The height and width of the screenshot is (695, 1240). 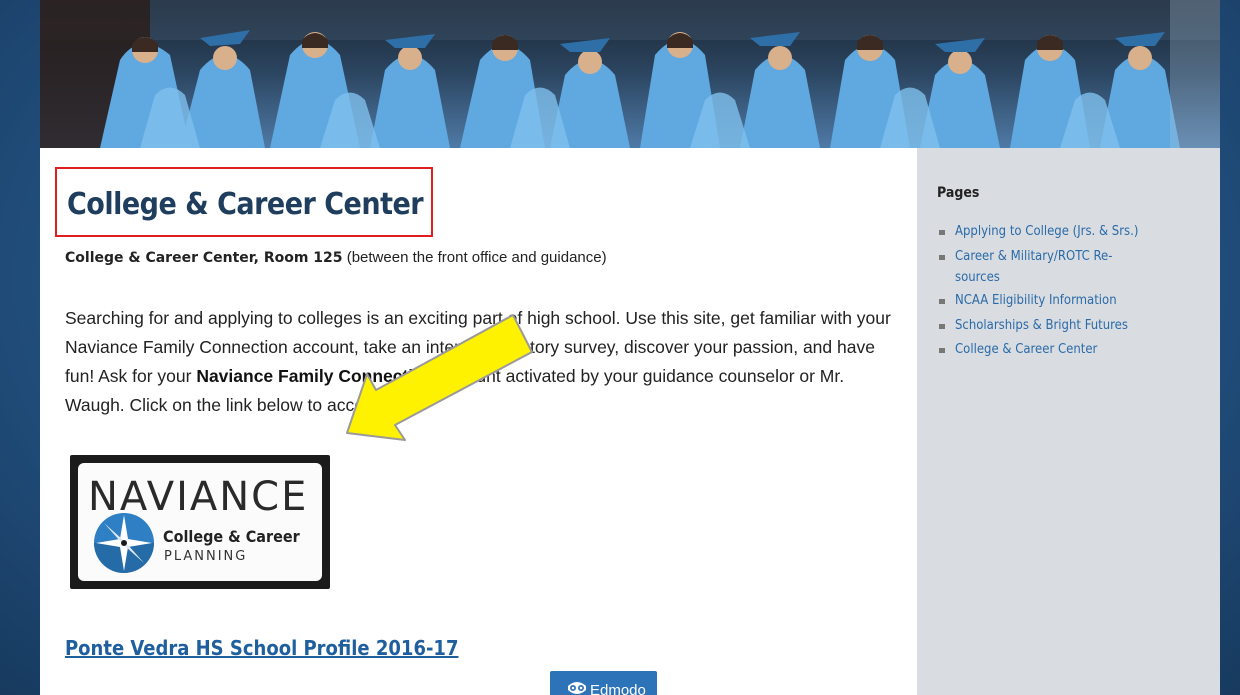 I want to click on naviance-logo-link: NAVIANCE College & Career PLANNING, so click(x=200, y=522).